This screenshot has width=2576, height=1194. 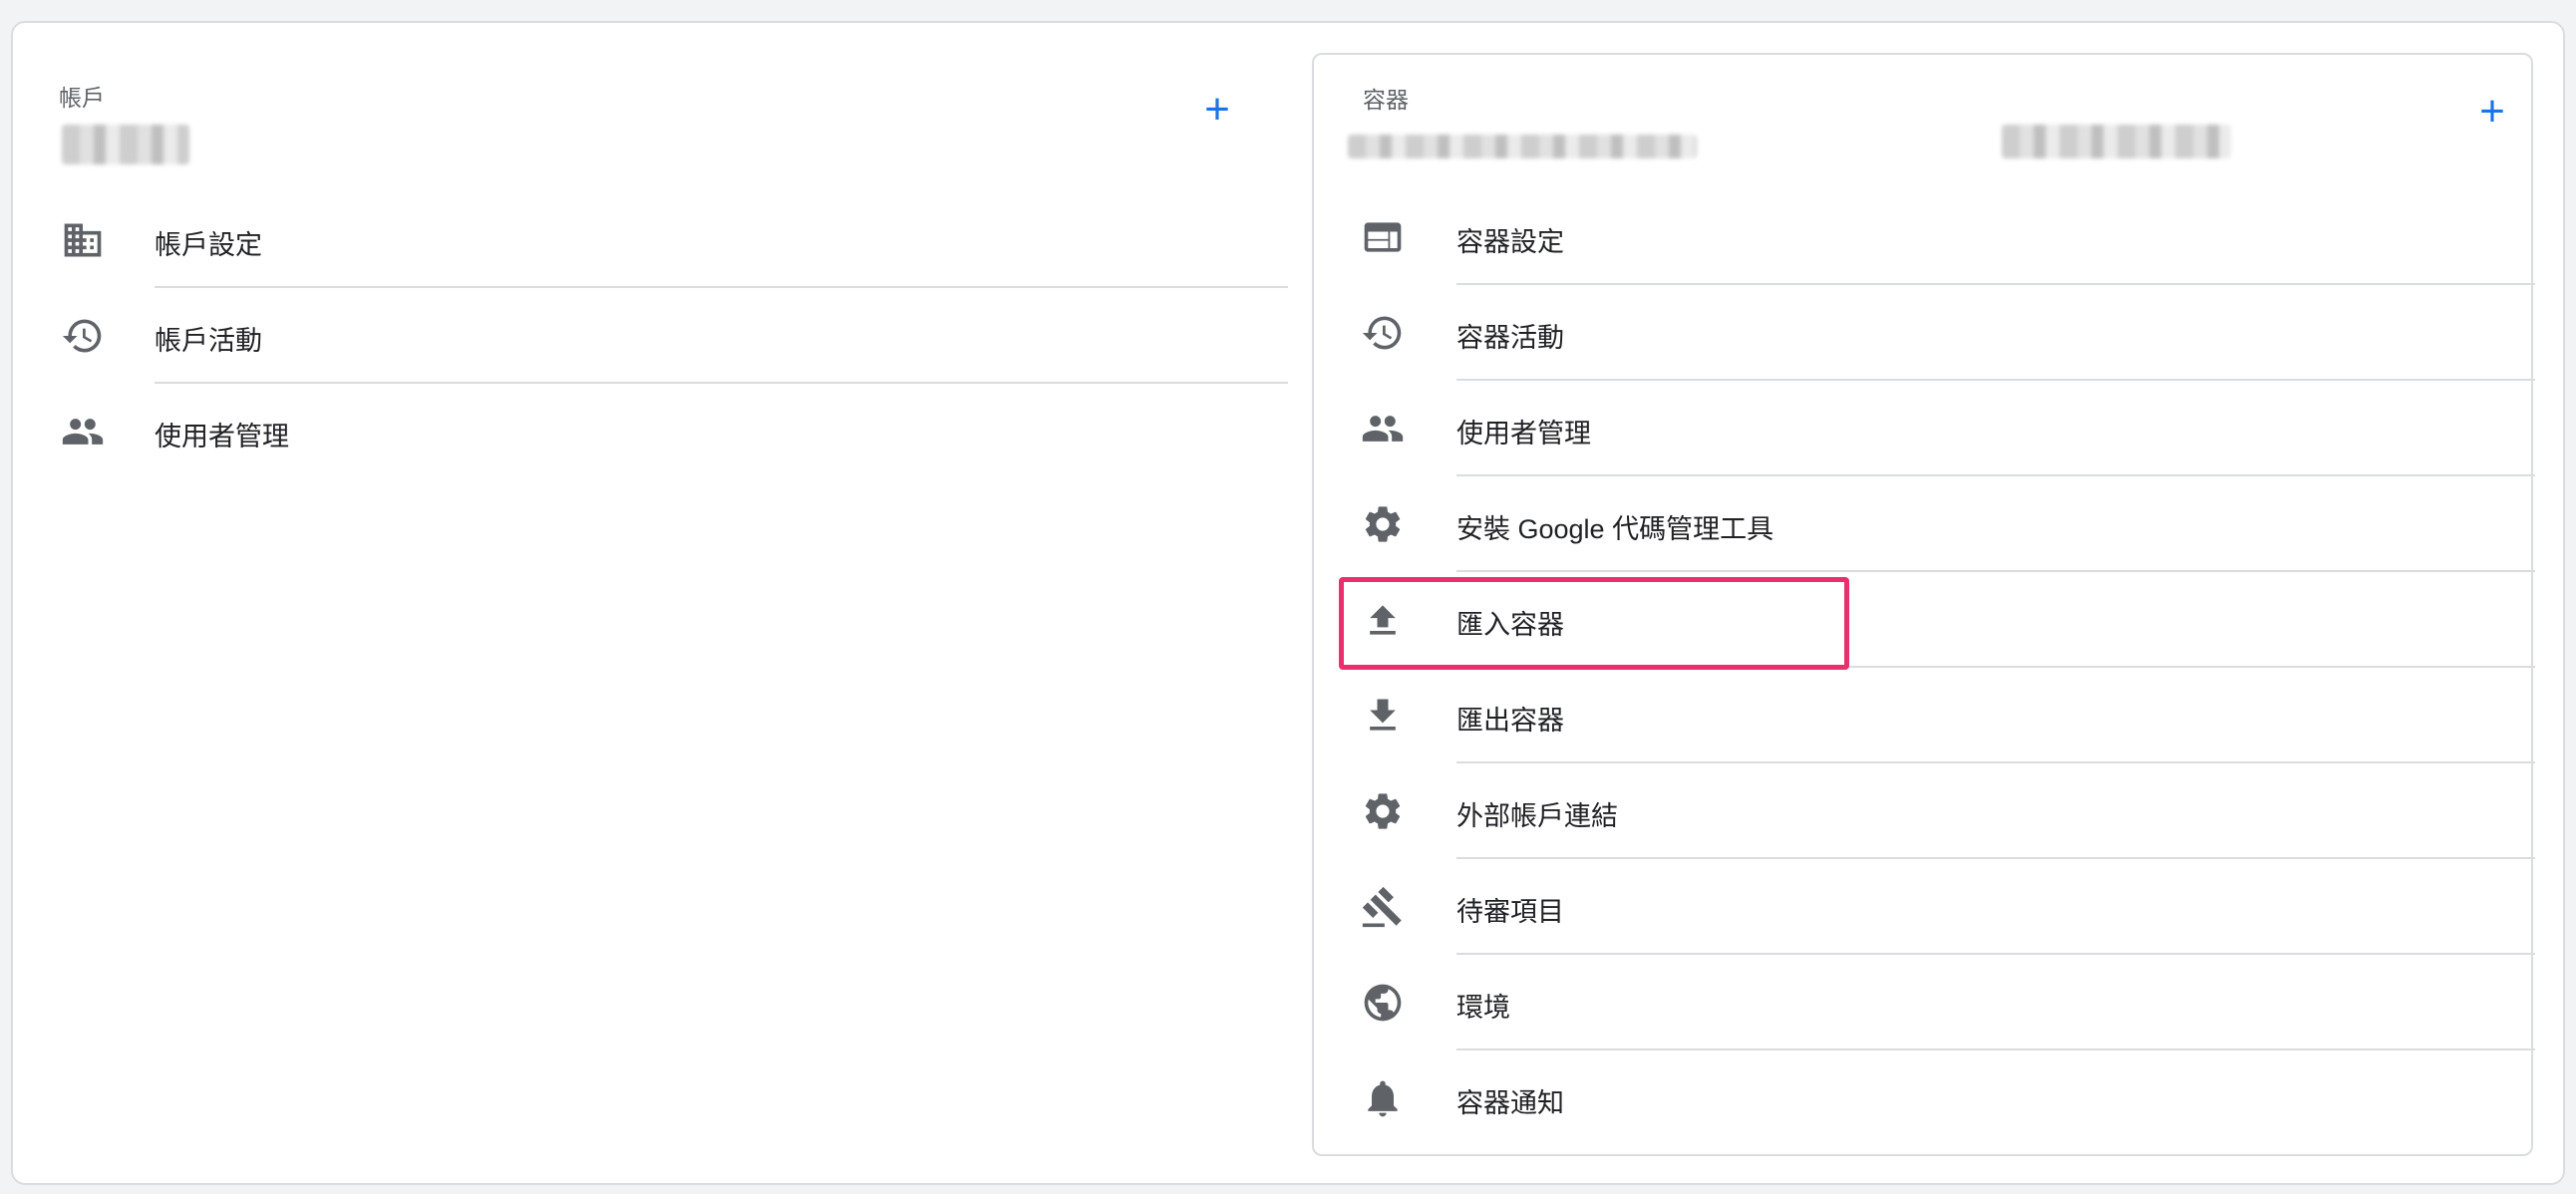 What do you see at coordinates (1522, 147) in the screenshot?
I see `container-name-redacted` at bounding box center [1522, 147].